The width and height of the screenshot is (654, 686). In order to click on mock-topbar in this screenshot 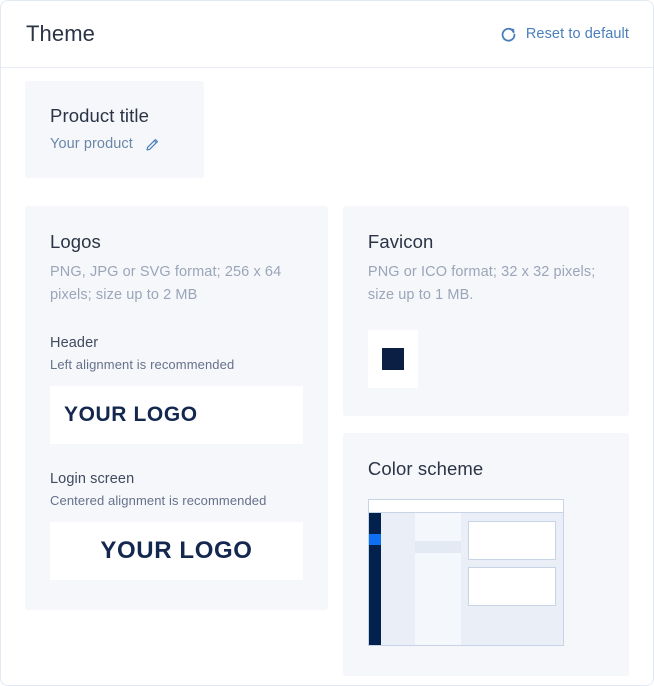, I will do `click(465, 506)`.